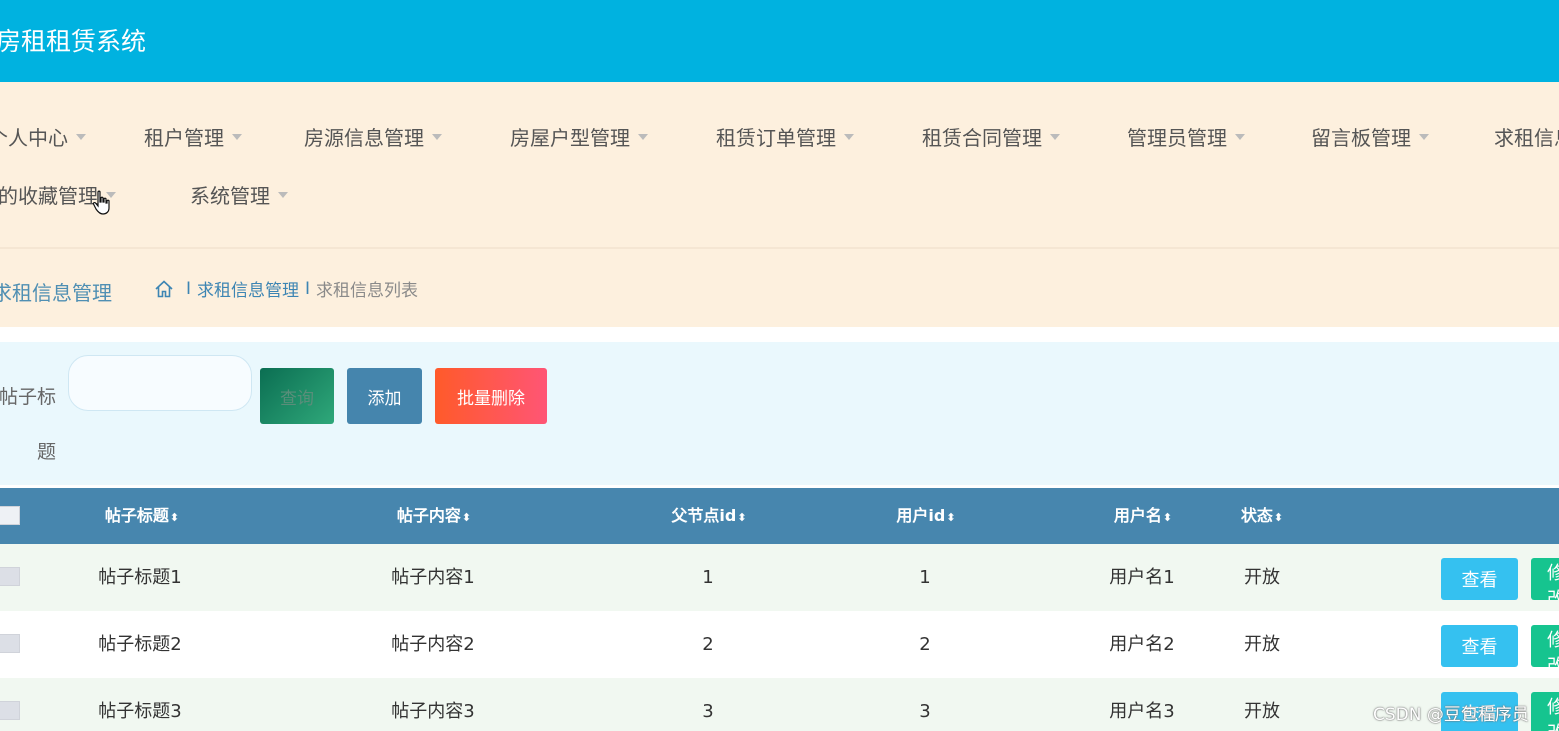 This screenshot has width=1559, height=731. I want to click on cell-parent-id: 3, so click(708, 711).